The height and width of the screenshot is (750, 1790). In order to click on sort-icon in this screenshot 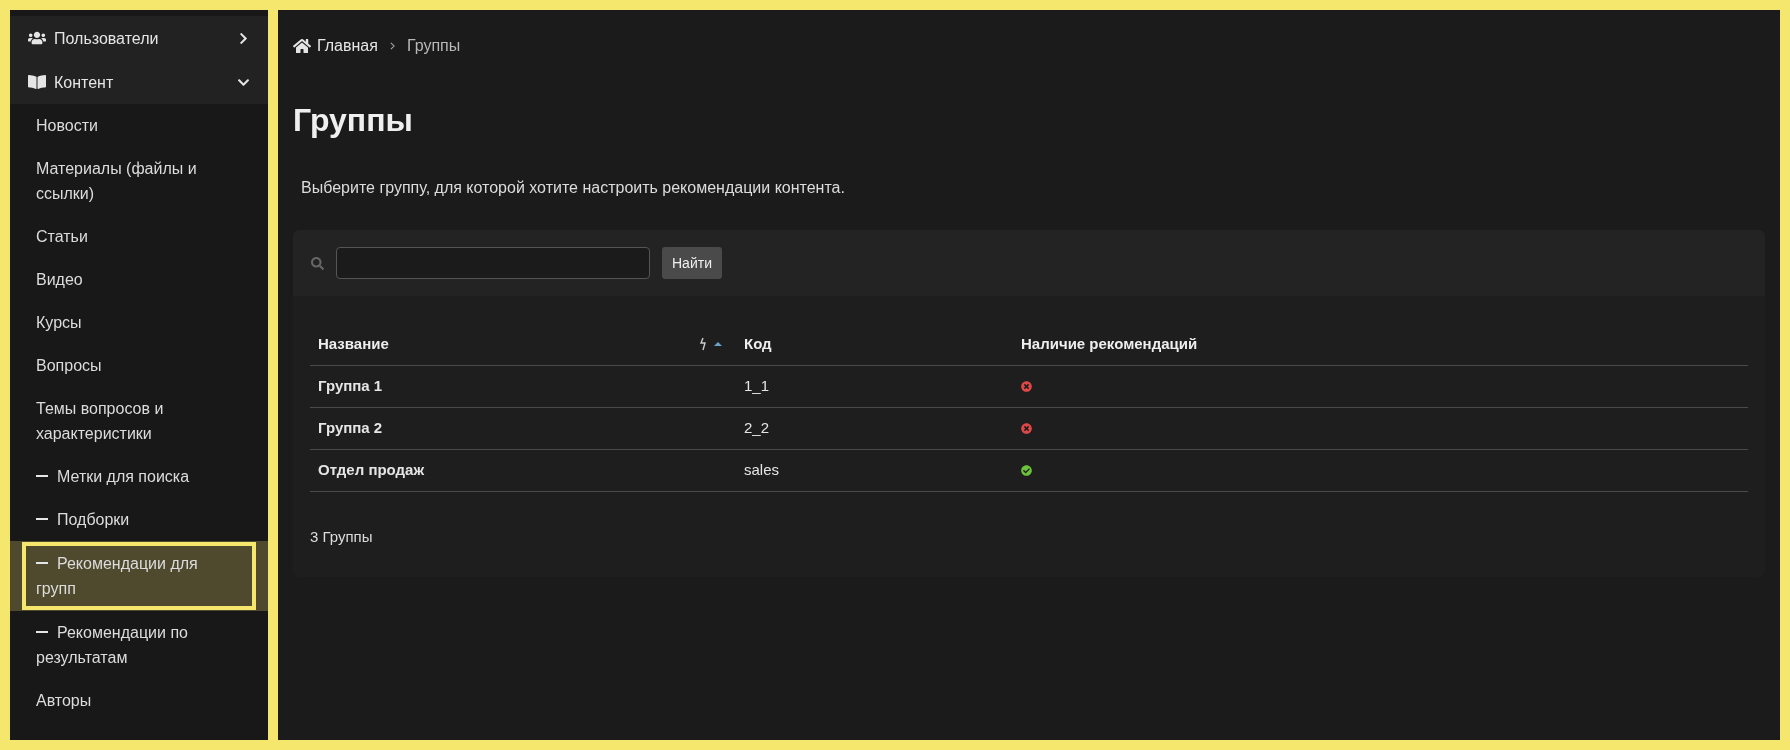, I will do `click(710, 344)`.